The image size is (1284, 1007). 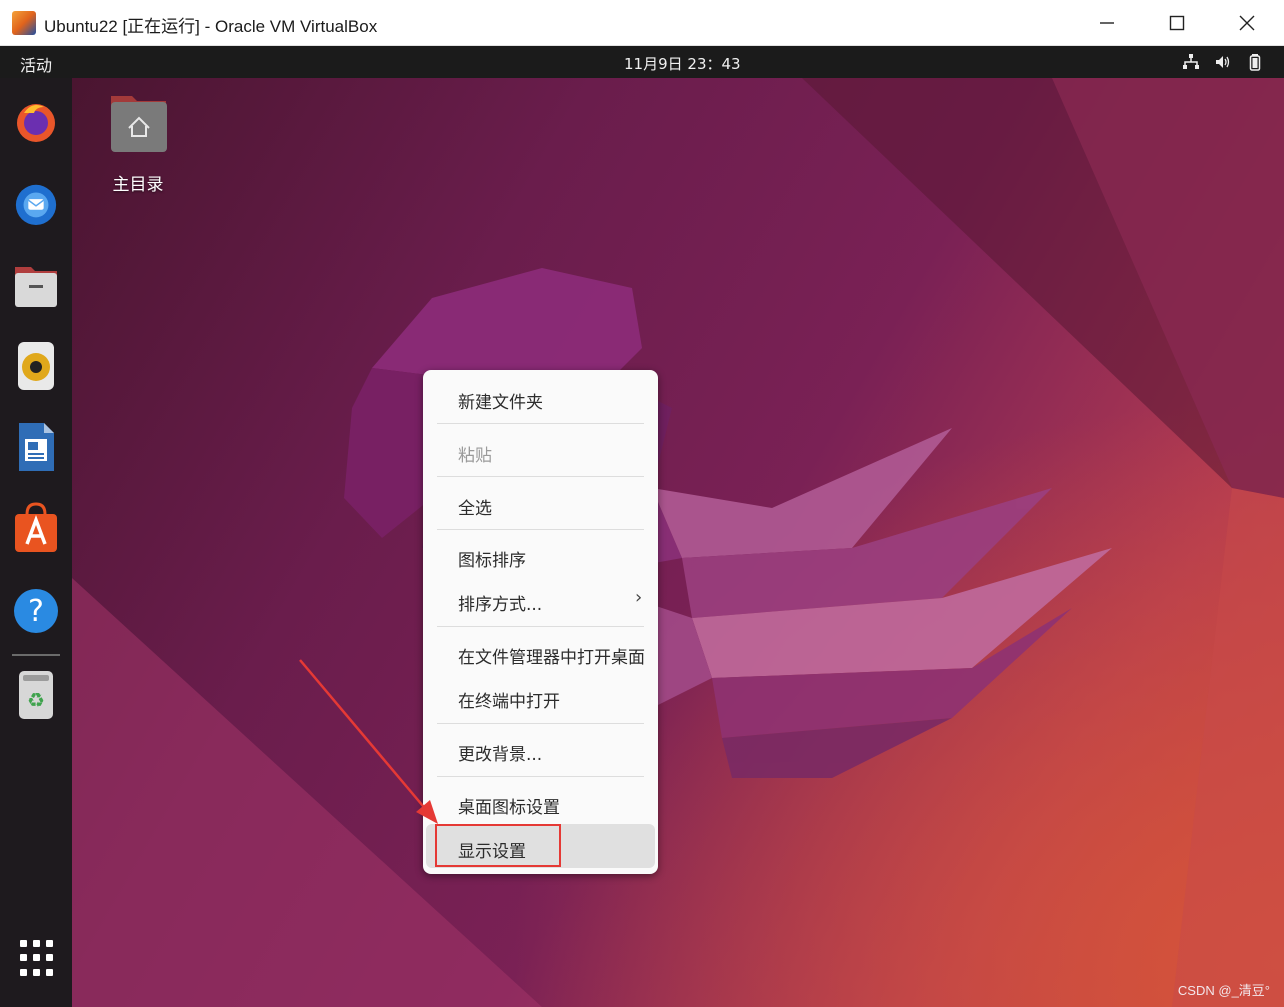 I want to click on menu-item-paste: 粘贴, so click(x=475, y=456).